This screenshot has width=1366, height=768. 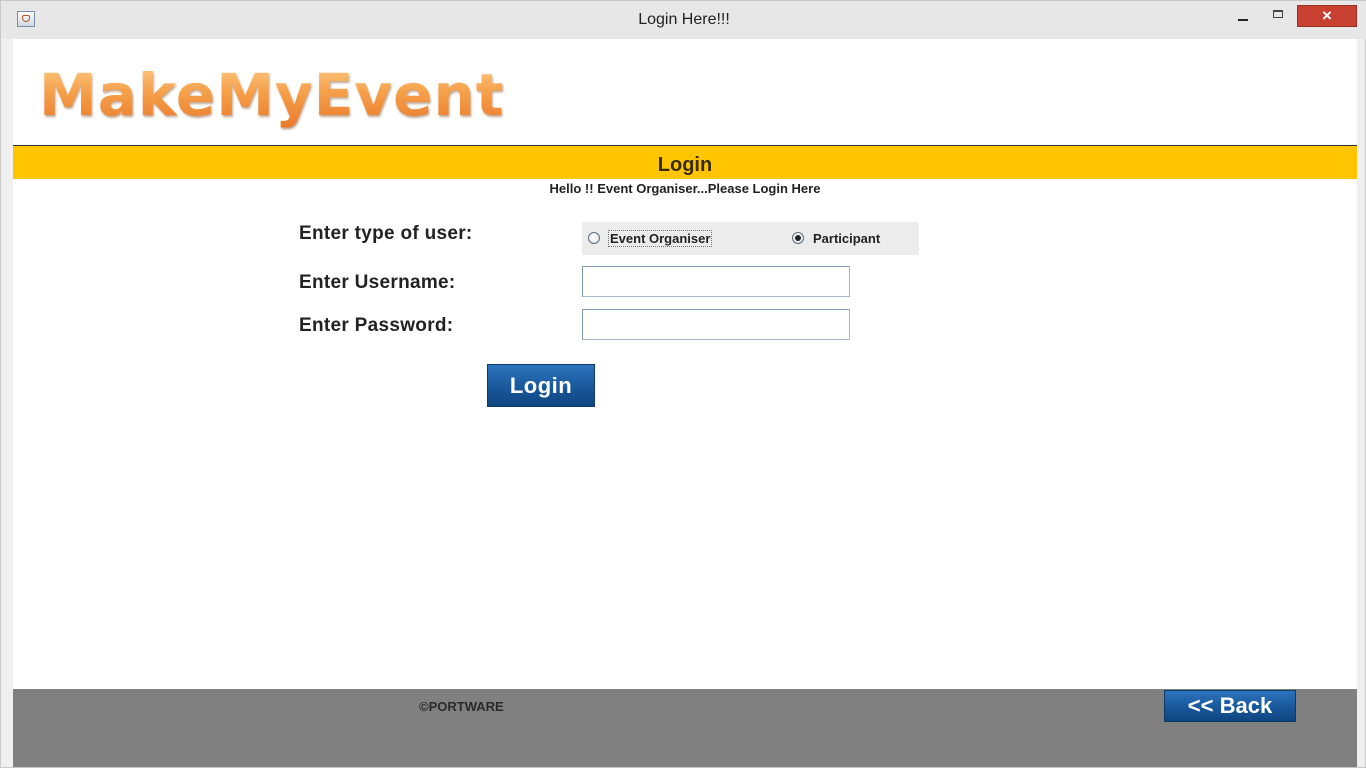 I want to click on user-type-radio-group: Event Organiser Participant, so click(x=750, y=238).